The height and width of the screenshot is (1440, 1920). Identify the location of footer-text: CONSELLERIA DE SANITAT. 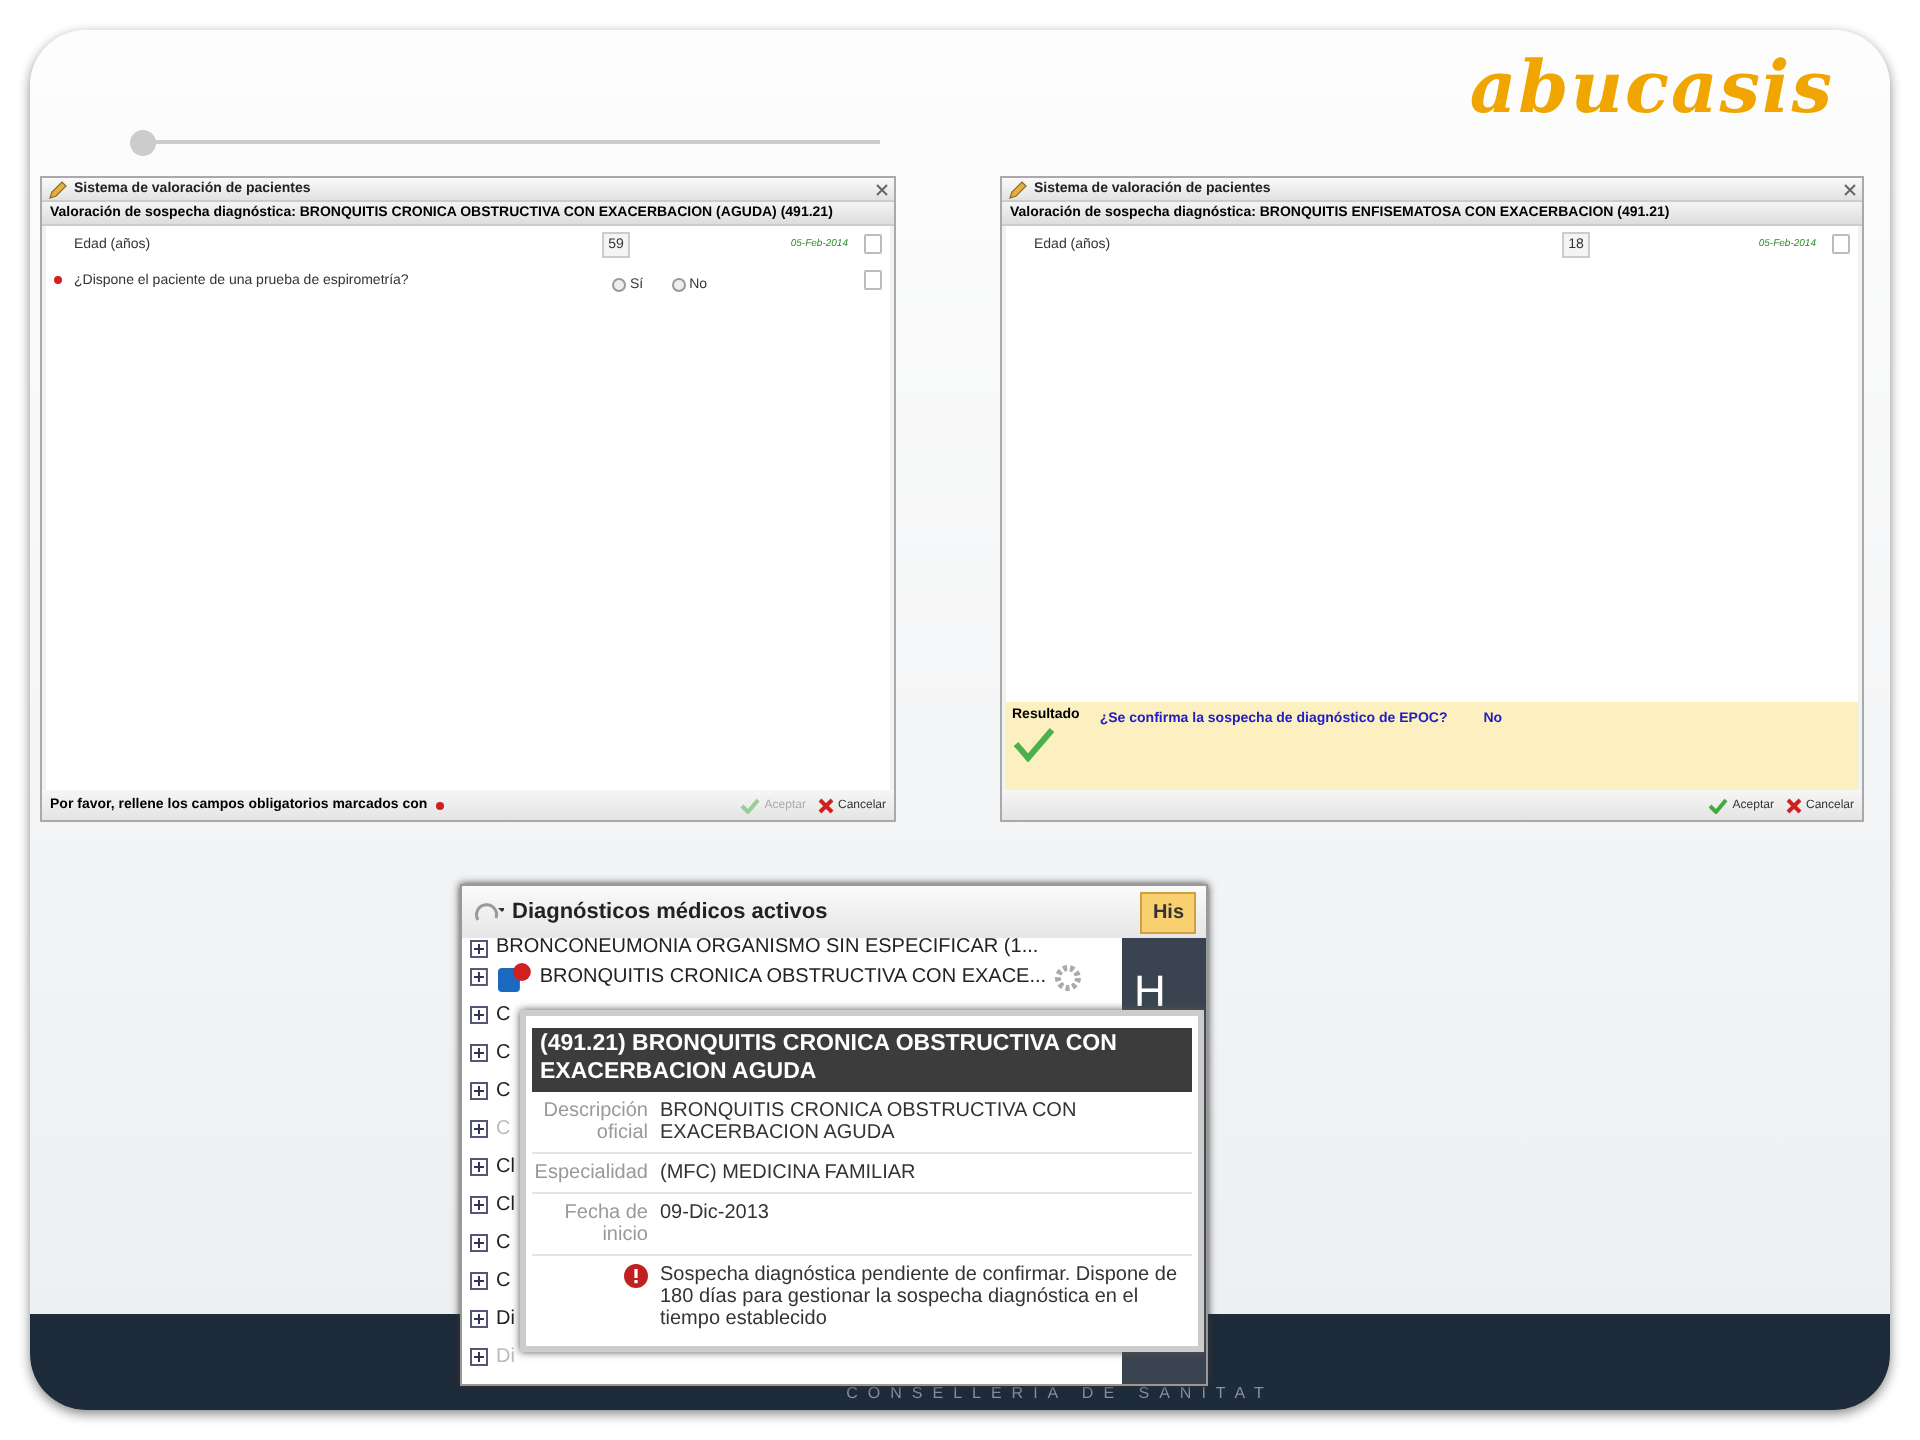
(1060, 1393).